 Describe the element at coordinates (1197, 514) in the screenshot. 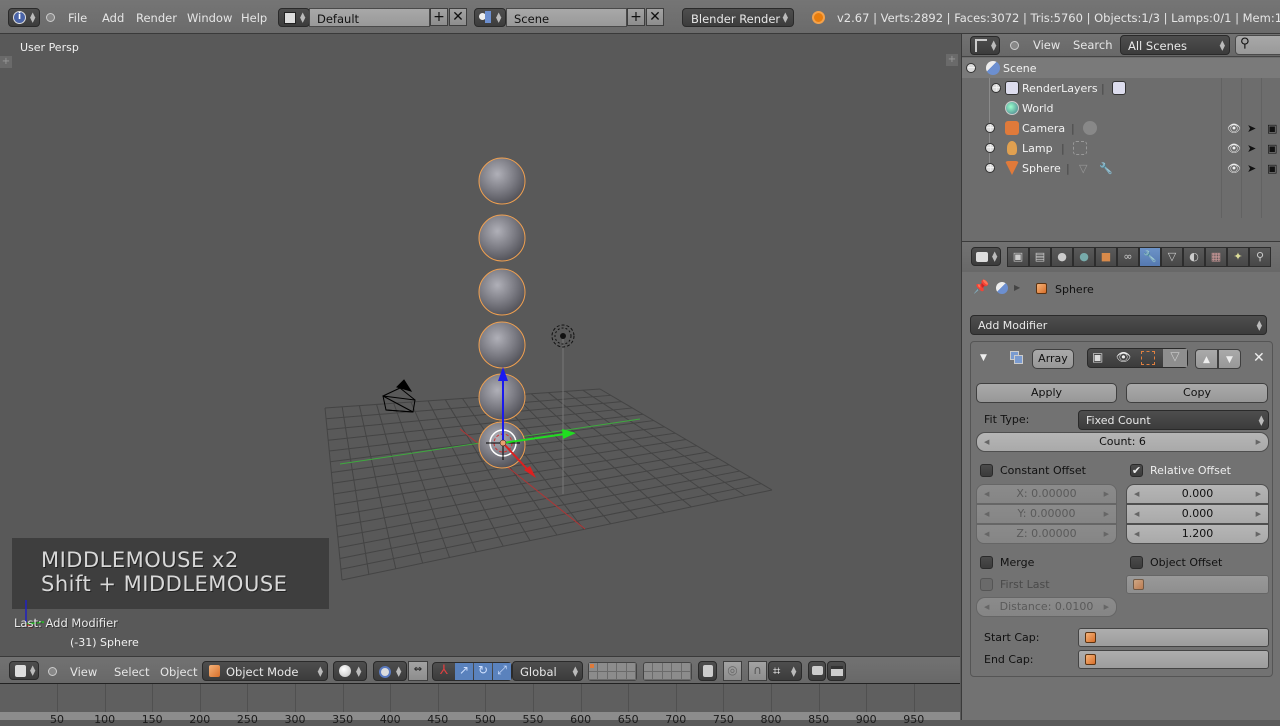

I see `relative-offset-y-field: ◀ 0.000 ▶` at that location.